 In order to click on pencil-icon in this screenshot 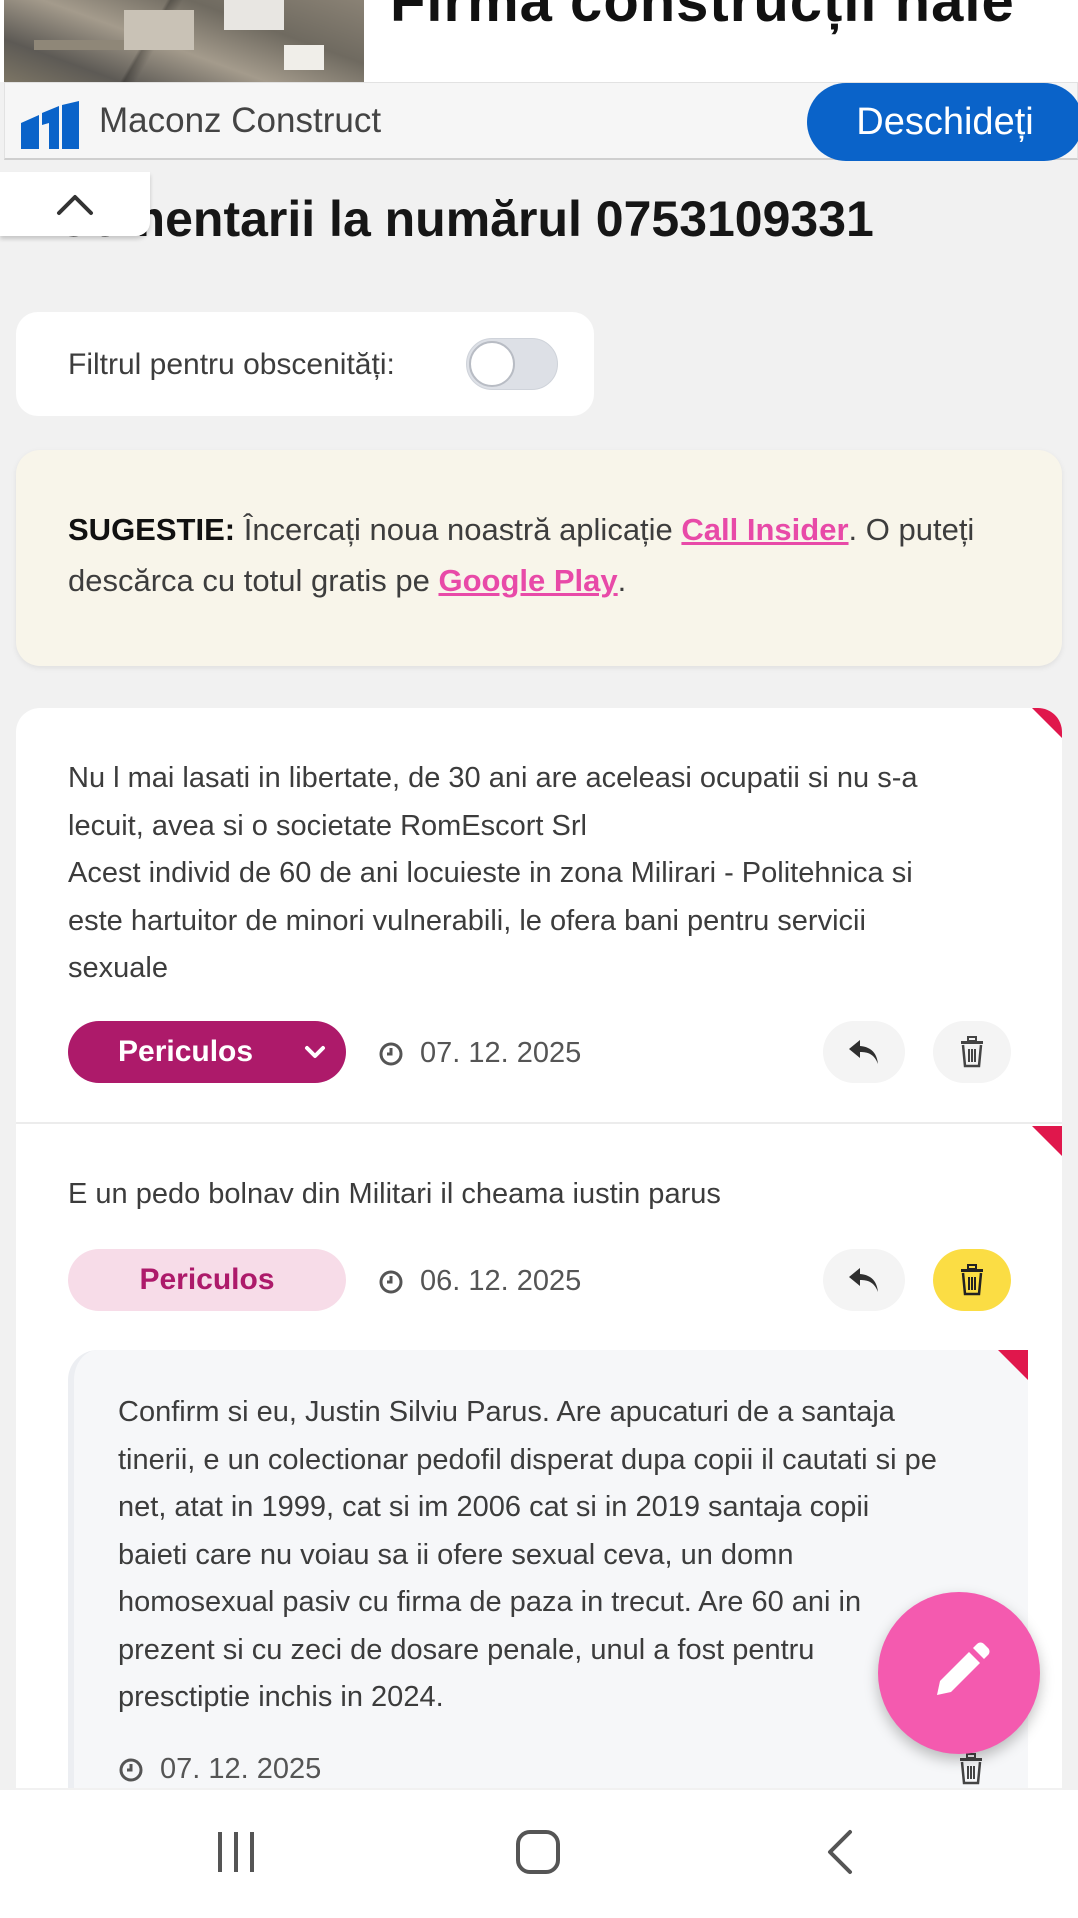, I will do `click(963, 1668)`.